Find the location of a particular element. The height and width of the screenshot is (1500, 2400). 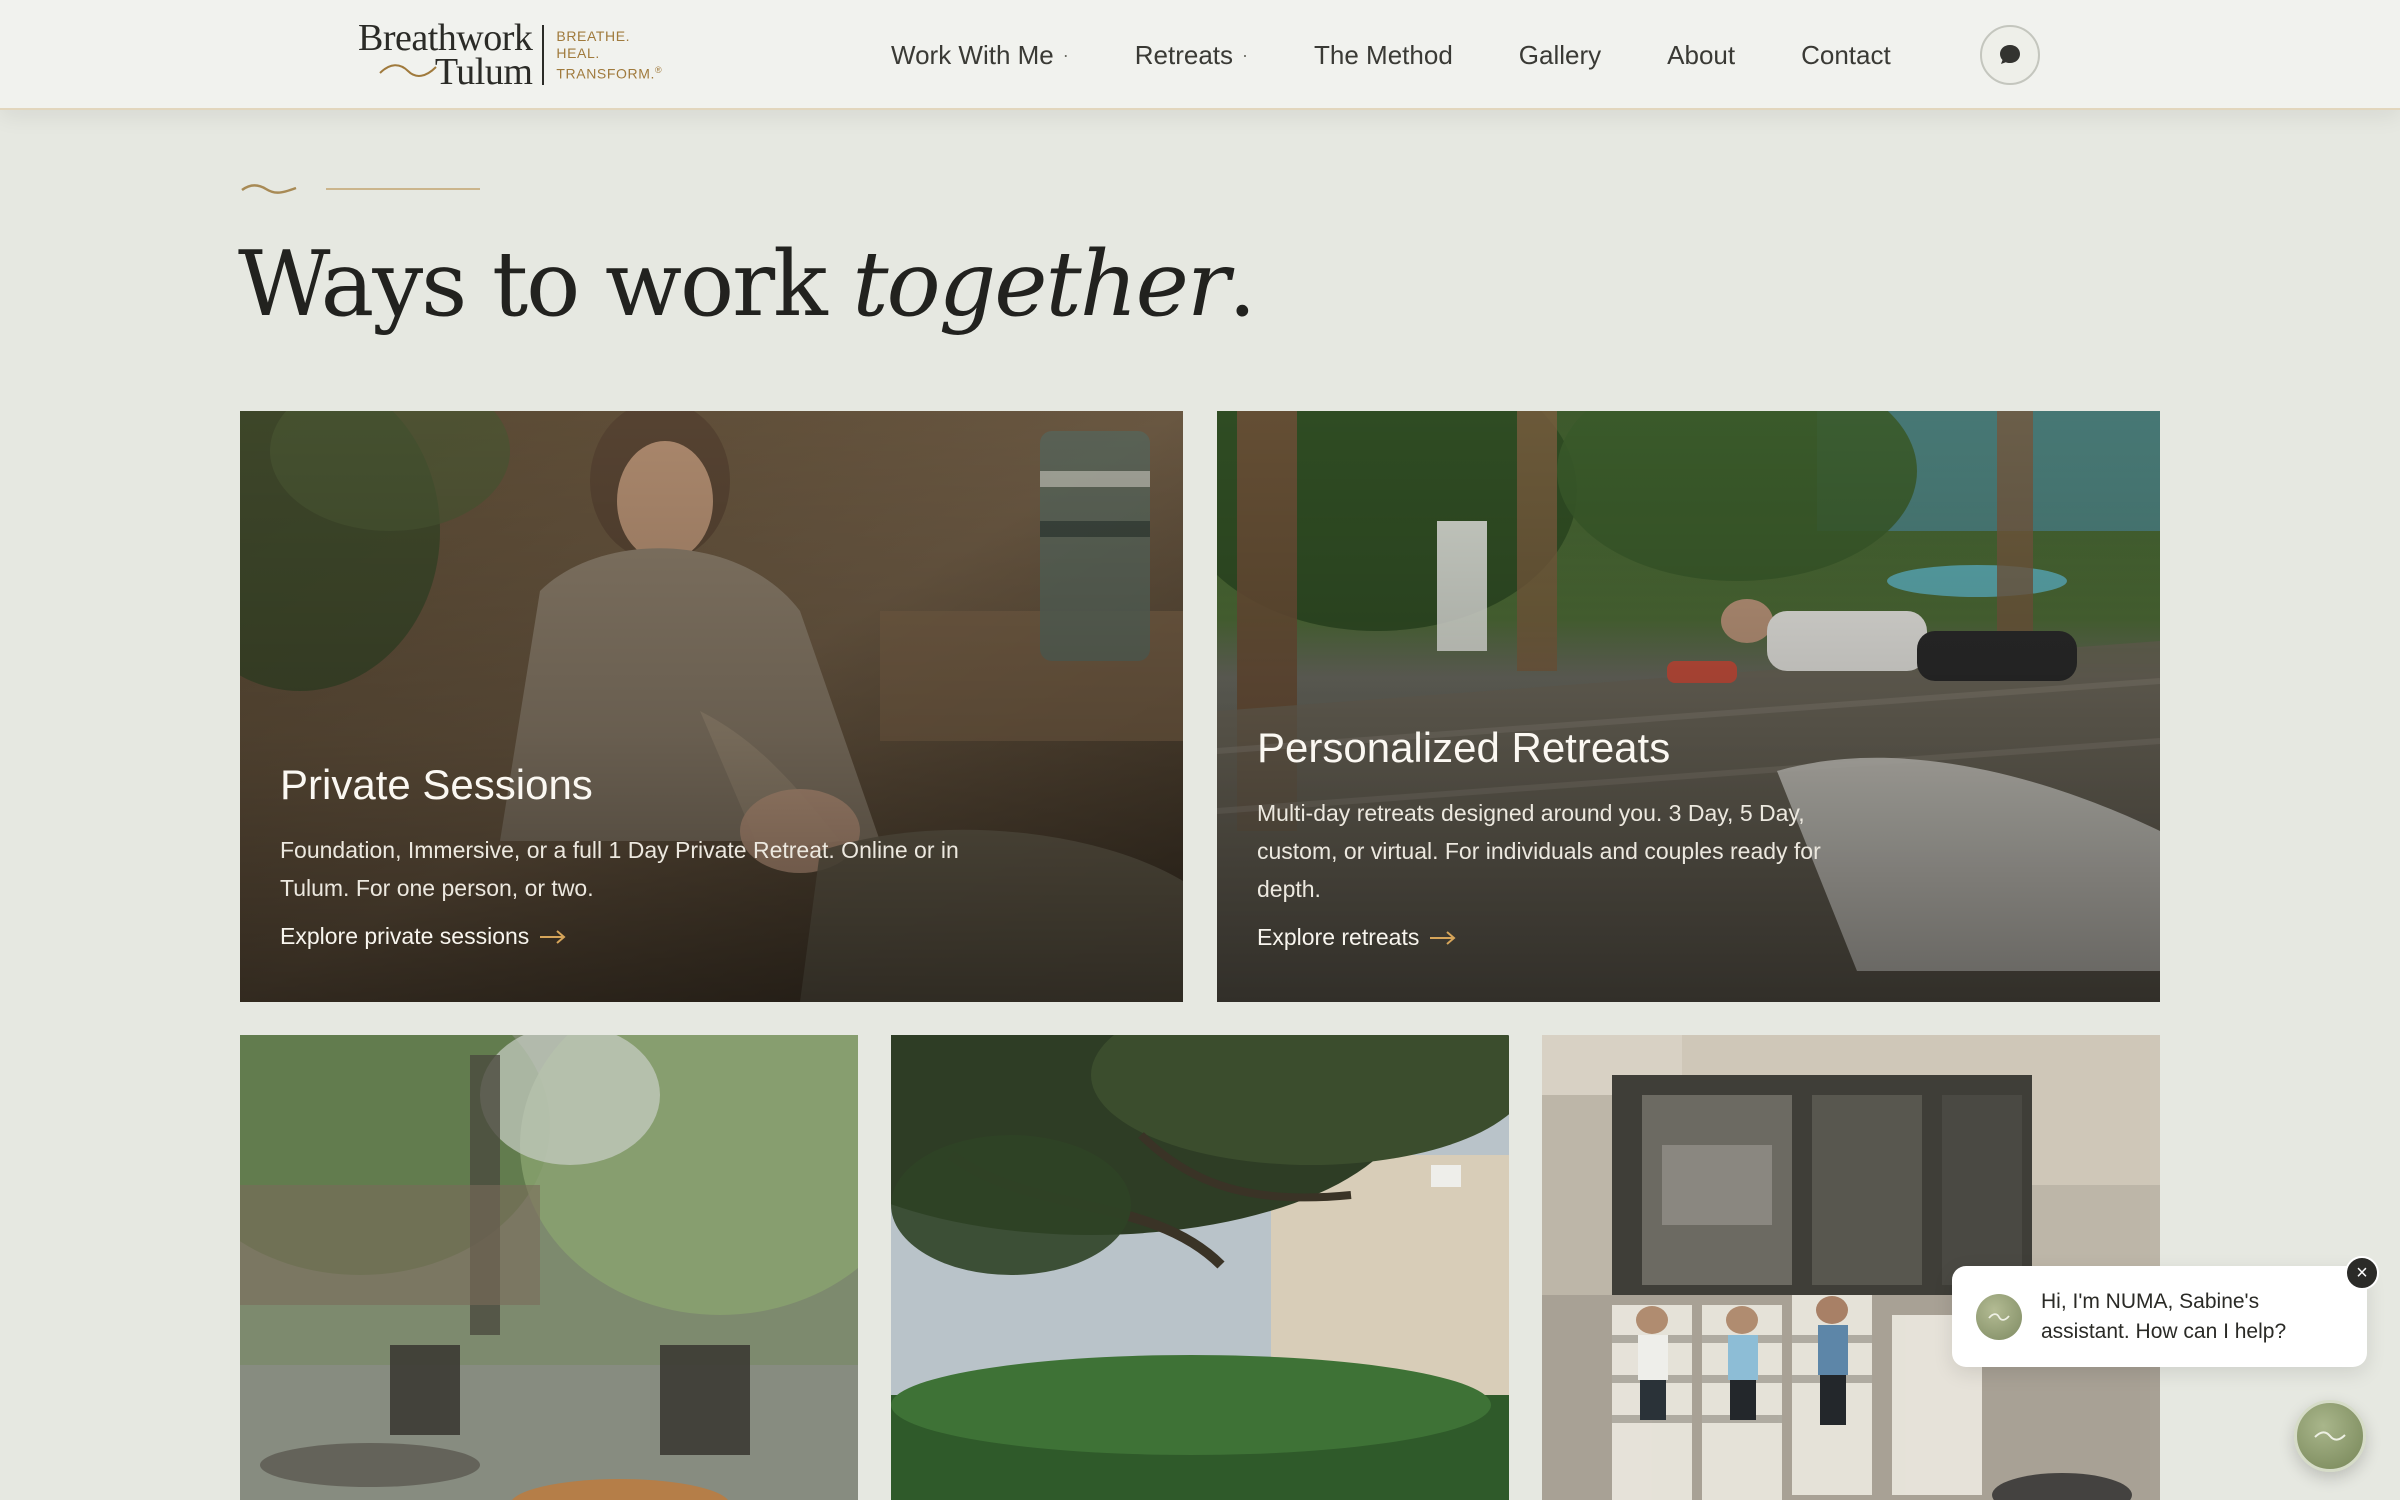

logo-wordmark: Breathwork Tulum is located at coordinates (445, 55).